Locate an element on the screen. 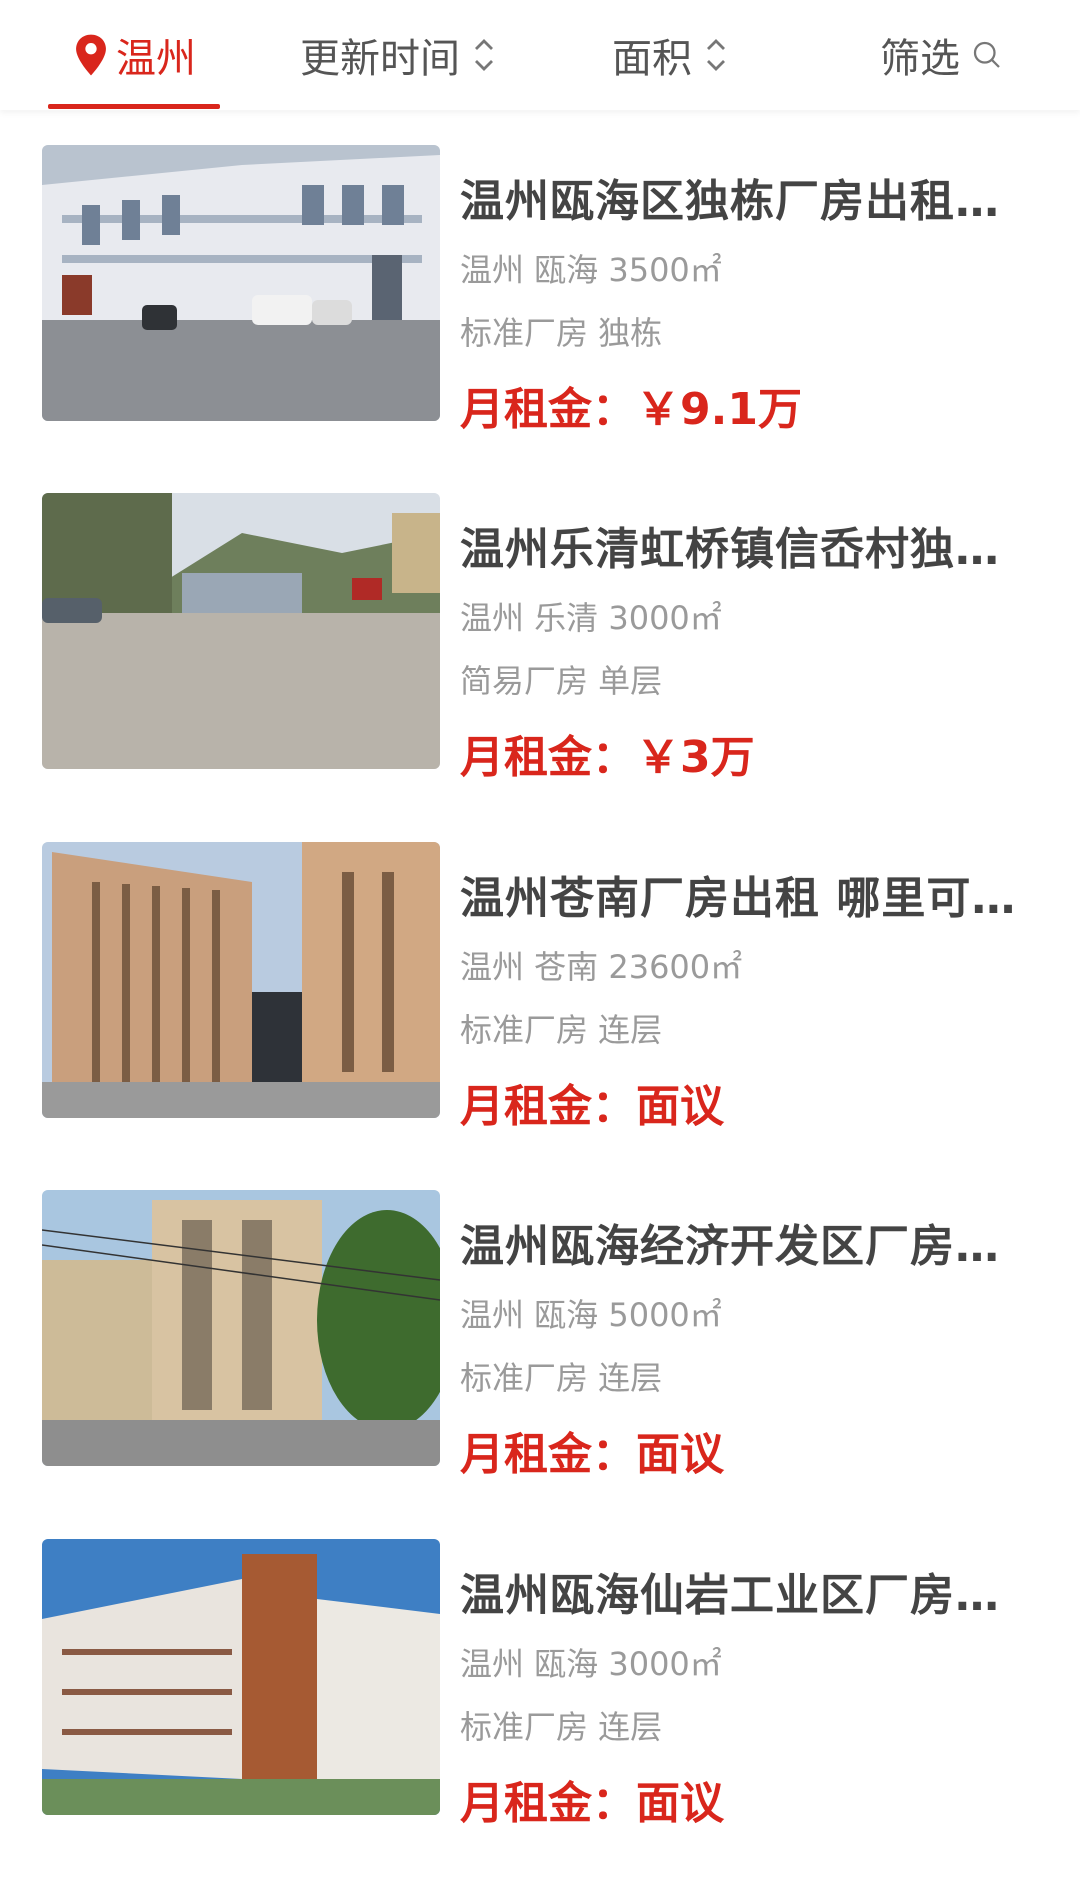 This screenshot has width=1080, height=1879. listing-location: 温州 乐清 3000㎡ is located at coordinates (591, 618).